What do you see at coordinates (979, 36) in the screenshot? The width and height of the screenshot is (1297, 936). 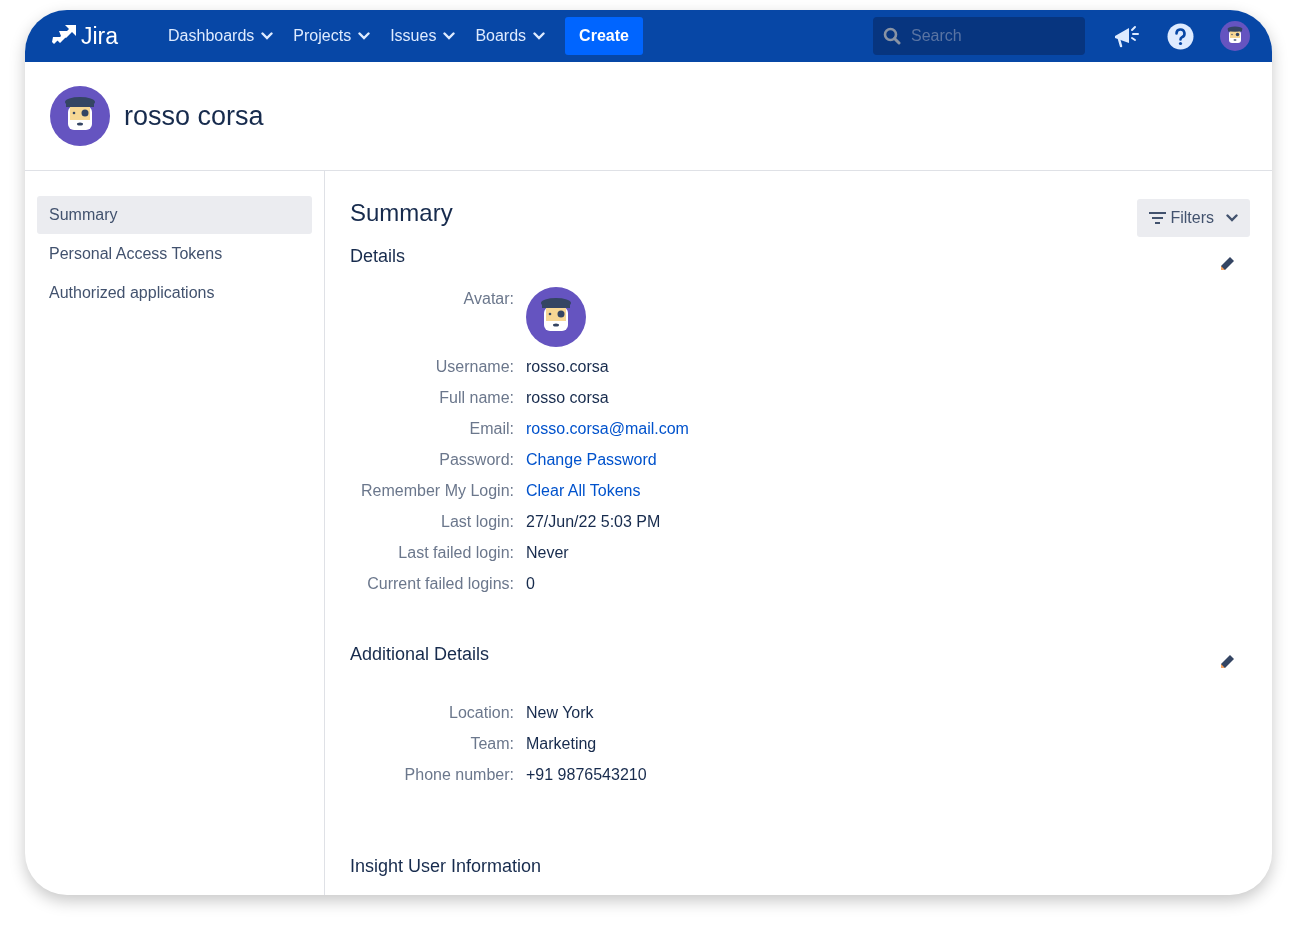 I see `search-field: Search` at bounding box center [979, 36].